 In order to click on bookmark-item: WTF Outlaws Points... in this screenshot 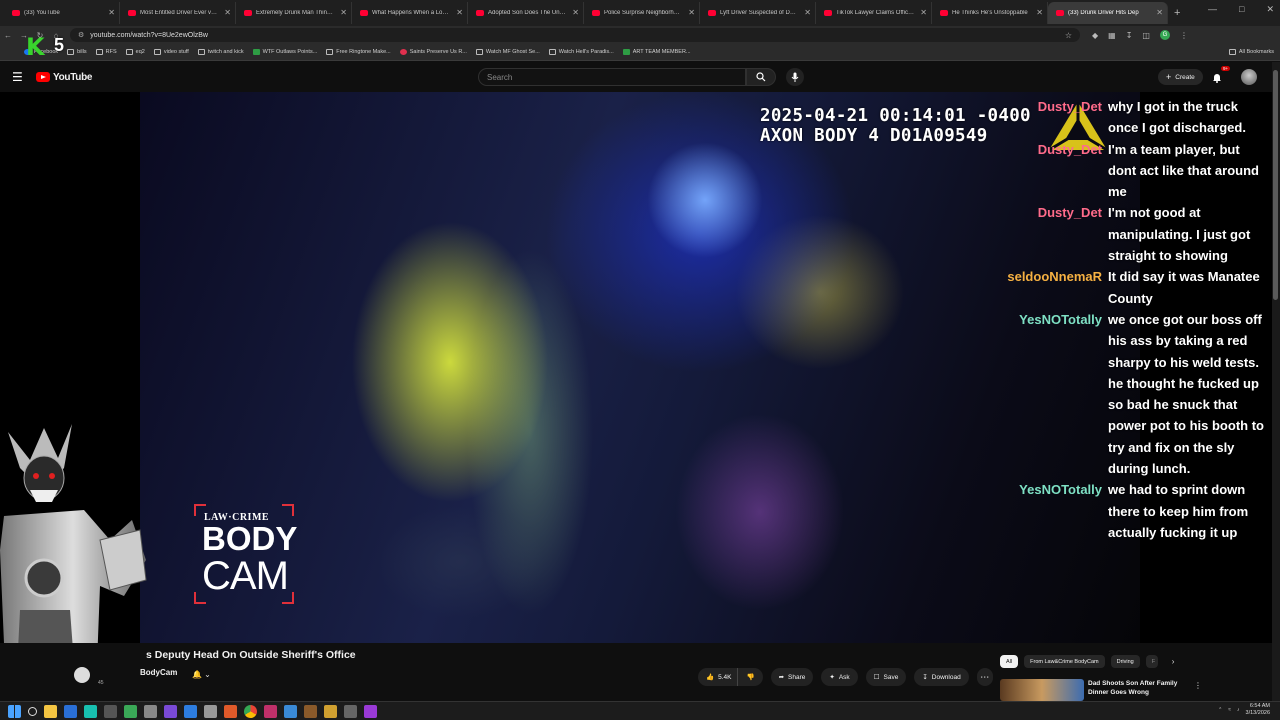, I will do `click(284, 52)`.